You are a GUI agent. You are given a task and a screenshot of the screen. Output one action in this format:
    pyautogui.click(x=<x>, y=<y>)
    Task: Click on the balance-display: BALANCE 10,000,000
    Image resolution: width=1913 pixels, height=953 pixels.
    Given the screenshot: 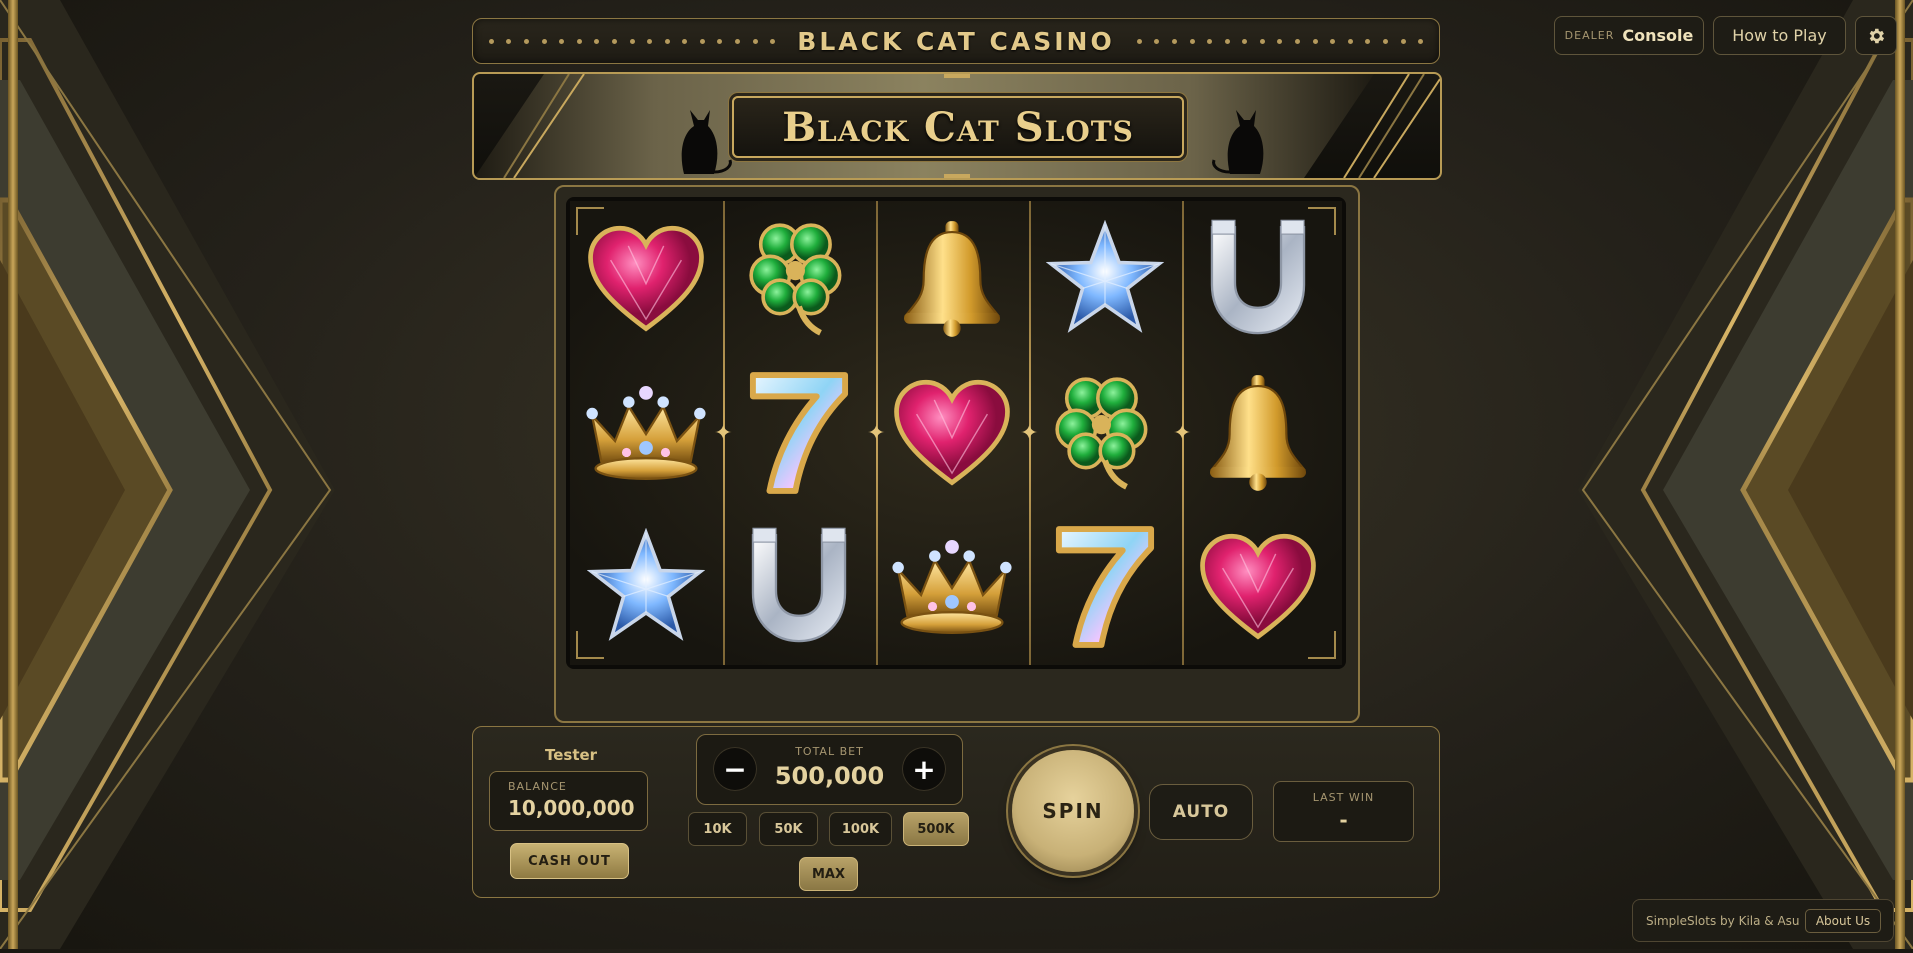 What is the action you would take?
    pyautogui.click(x=568, y=801)
    